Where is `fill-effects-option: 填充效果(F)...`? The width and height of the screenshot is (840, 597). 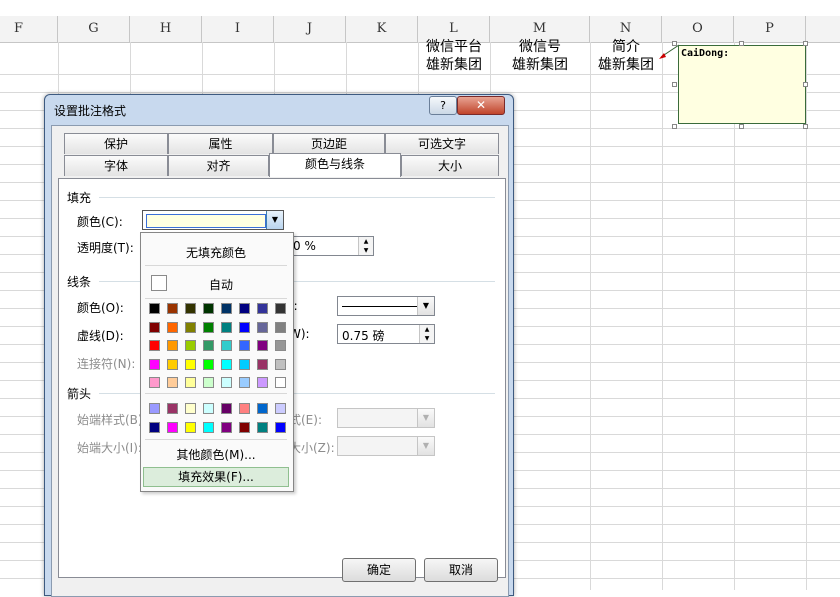 fill-effects-option: 填充效果(F)... is located at coordinates (216, 477).